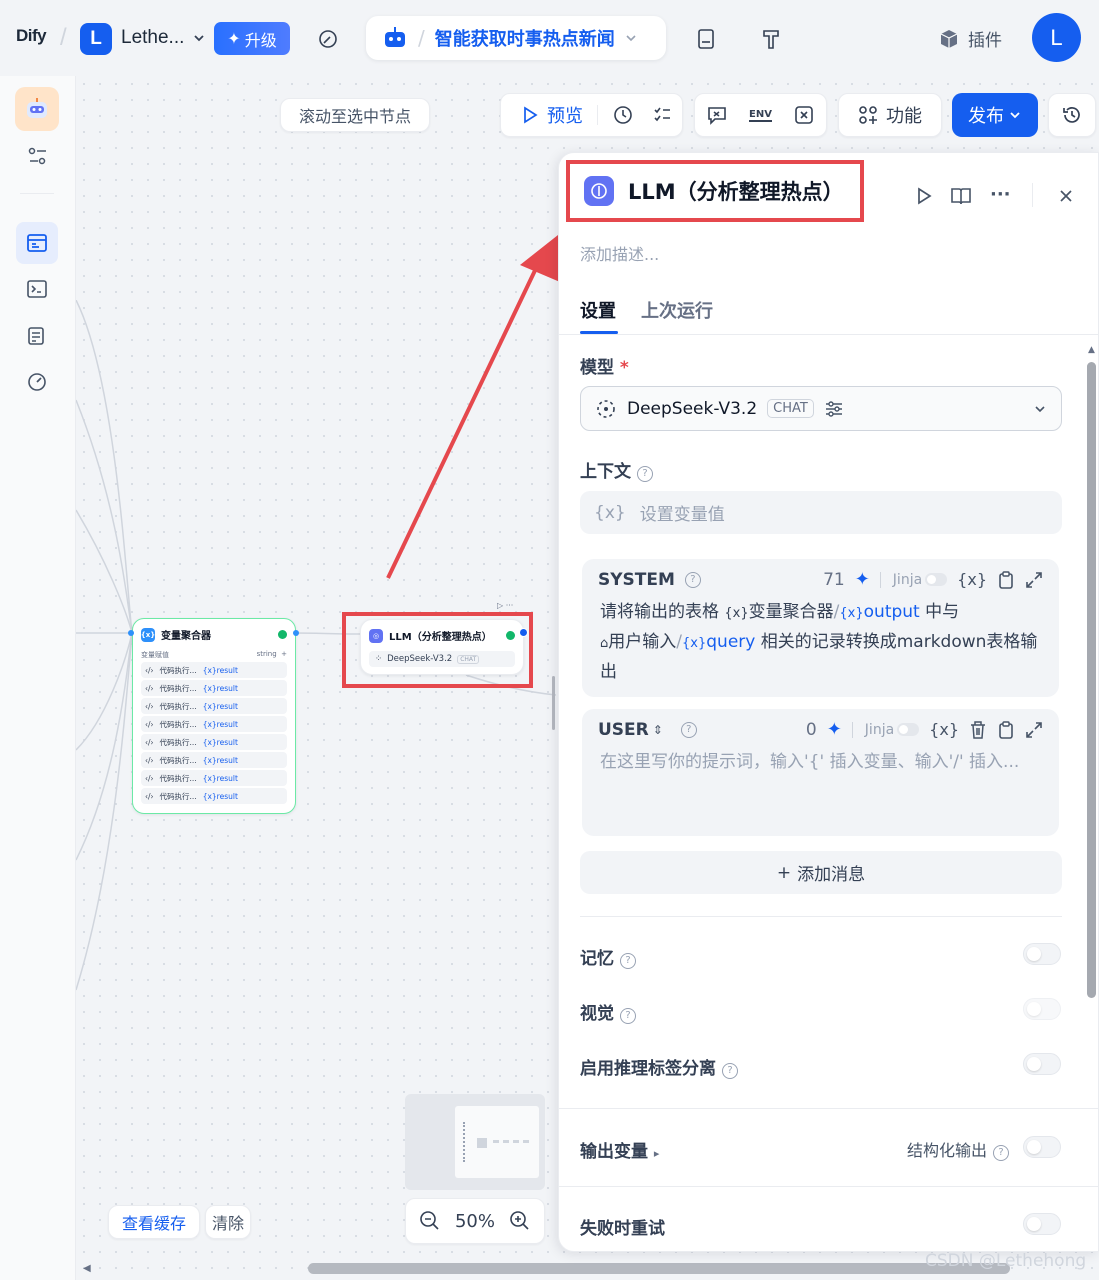 This screenshot has width=1099, height=1280. I want to click on zoom-level: 50%, so click(475, 1221).